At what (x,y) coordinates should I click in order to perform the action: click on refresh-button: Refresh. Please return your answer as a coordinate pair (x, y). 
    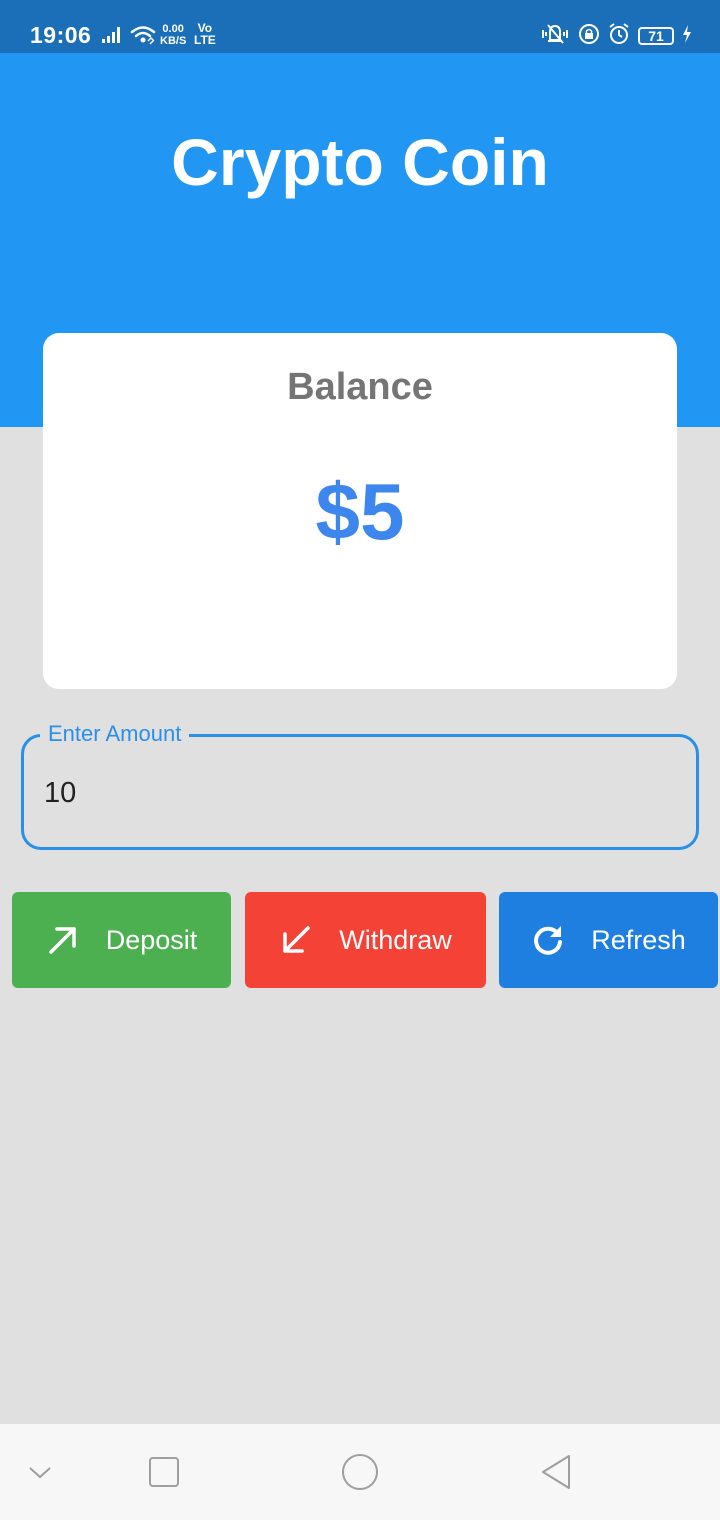
    Looking at the image, I should click on (608, 940).